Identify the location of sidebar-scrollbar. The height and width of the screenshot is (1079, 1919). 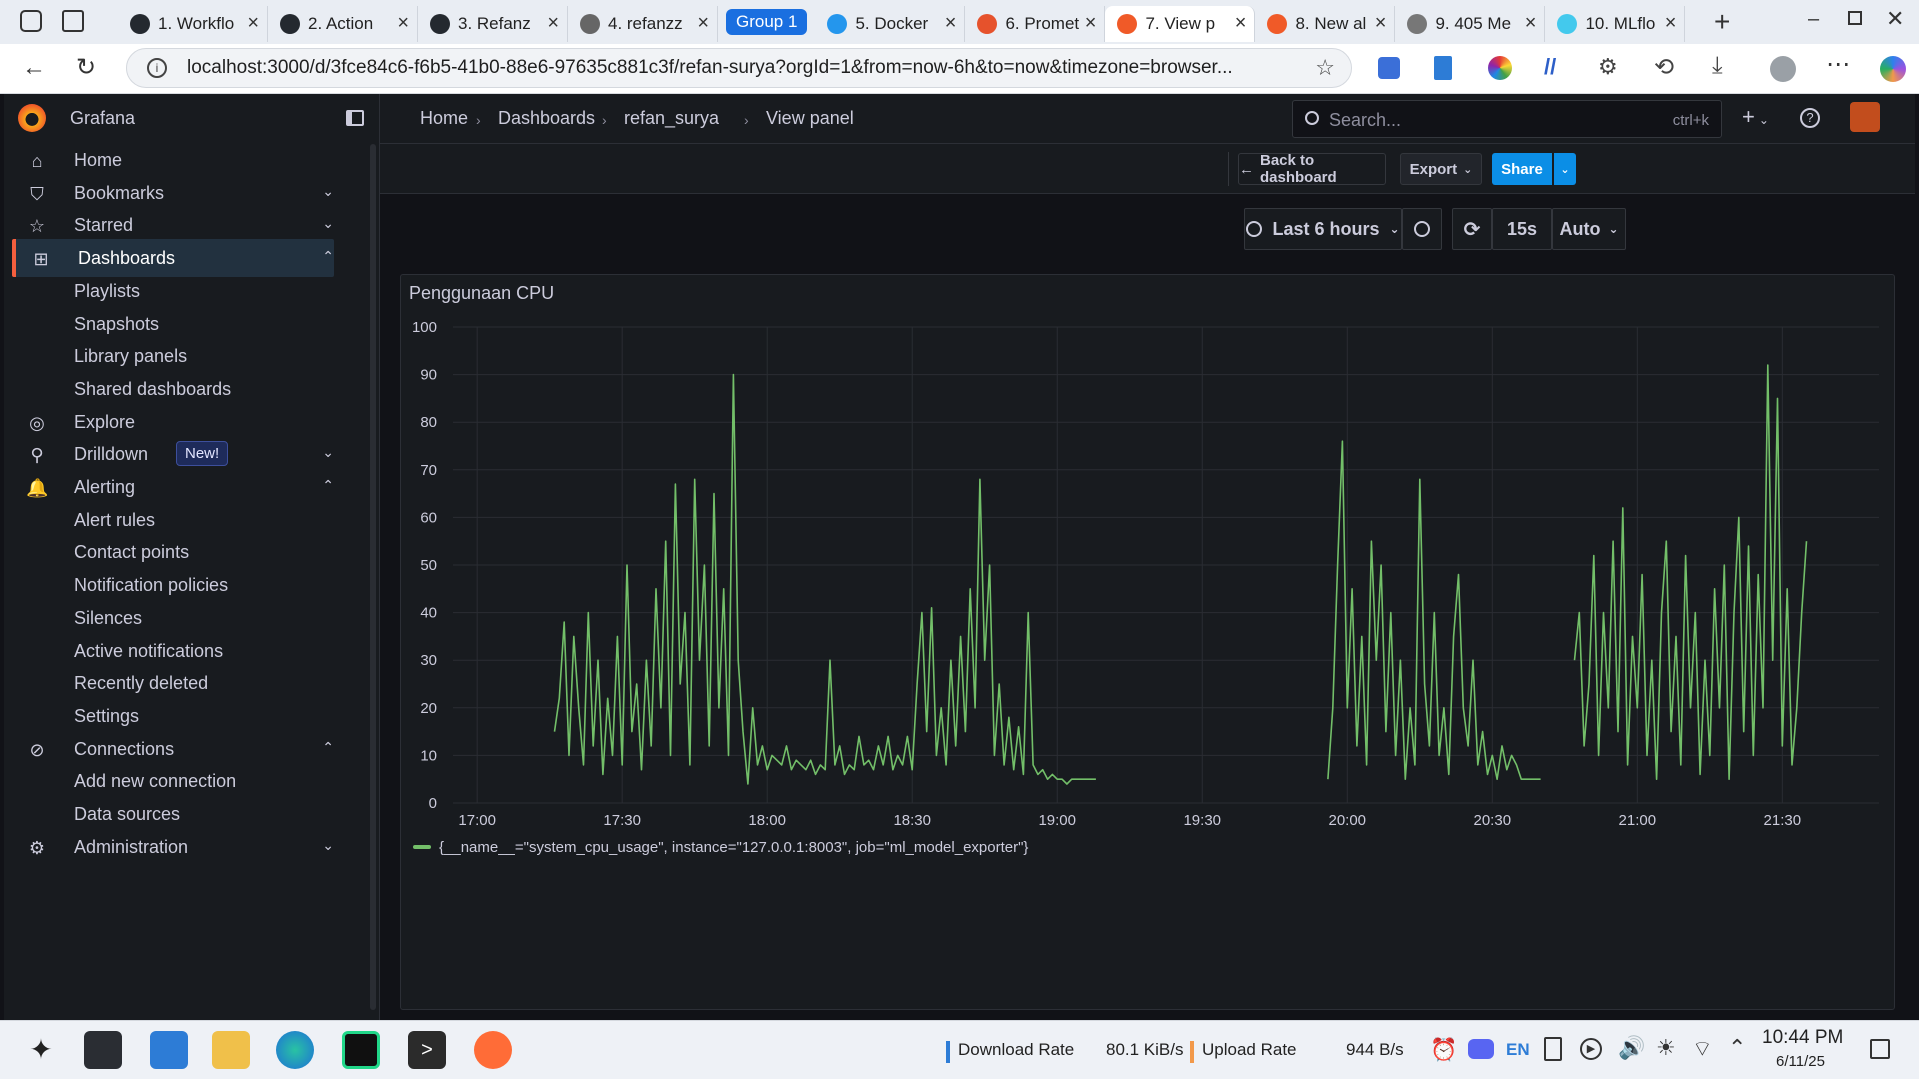
(373, 577).